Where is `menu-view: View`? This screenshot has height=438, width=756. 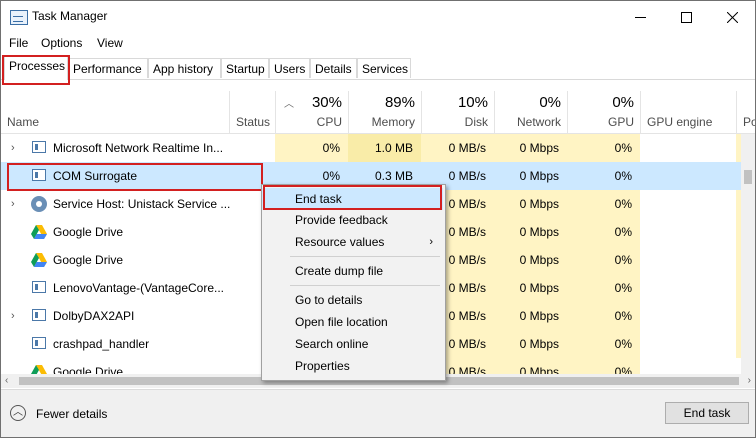 menu-view: View is located at coordinates (110, 43).